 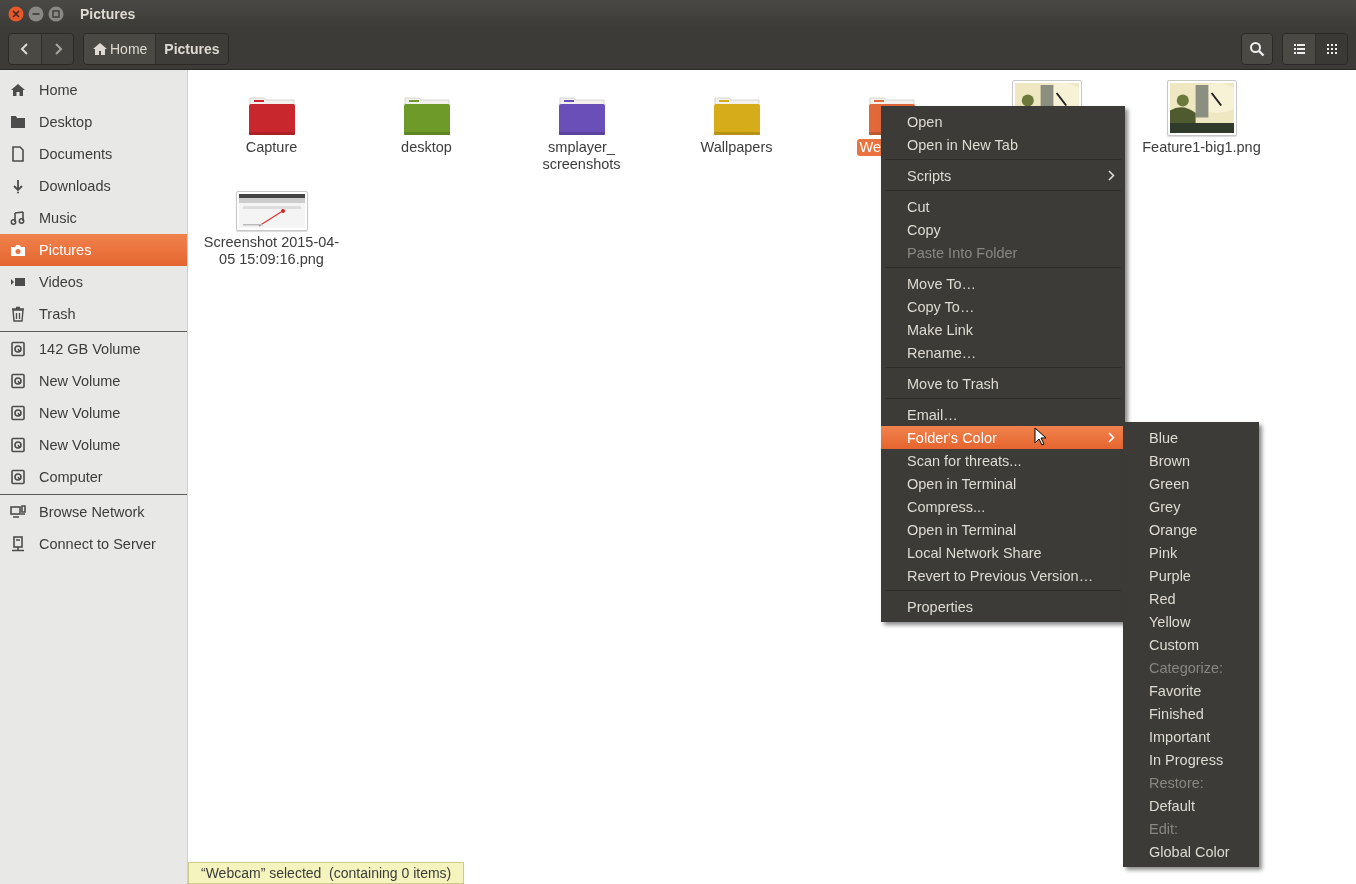 What do you see at coordinates (18, 314) in the screenshot?
I see `trash-icon` at bounding box center [18, 314].